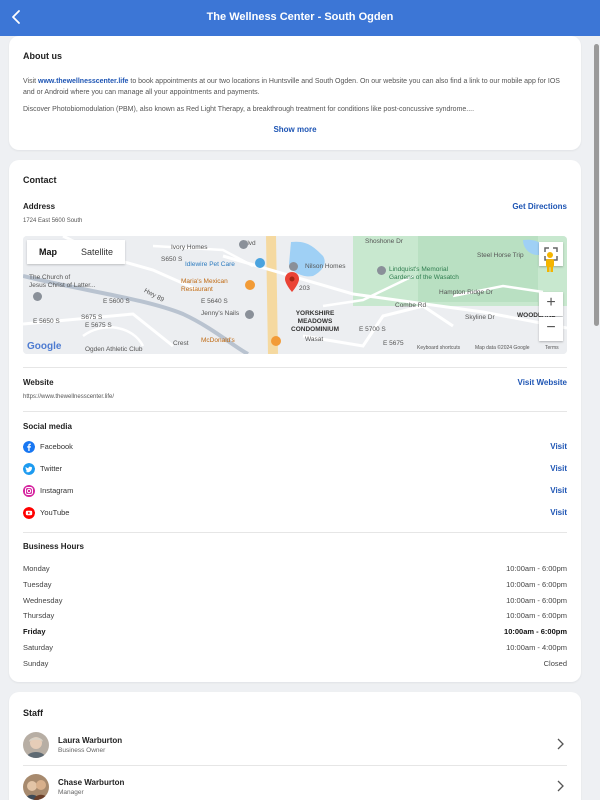 The height and width of the screenshot is (800, 600). Describe the element at coordinates (292, 282) in the screenshot. I see `location-pin-icon` at that location.